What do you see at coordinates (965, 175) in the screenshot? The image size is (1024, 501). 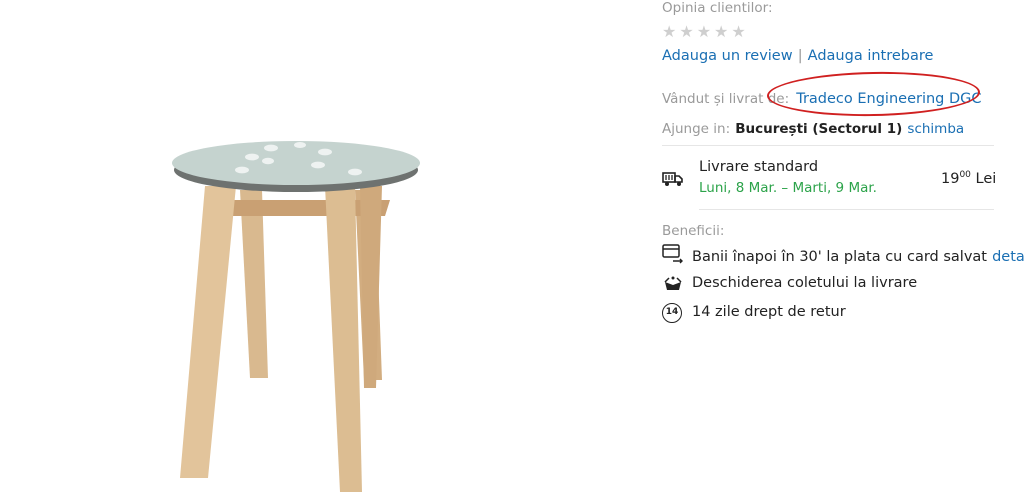 I see `price-dec: 00` at bounding box center [965, 175].